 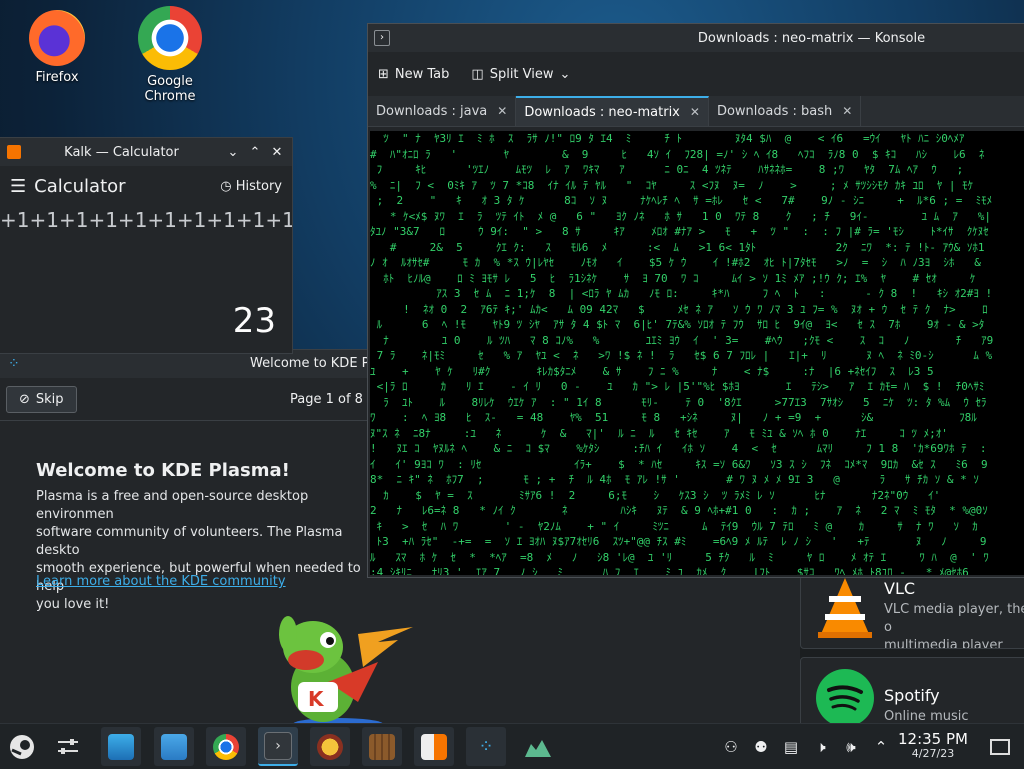 What do you see at coordinates (422, 74) in the screenshot?
I see `new-tab-label: New Tab` at bounding box center [422, 74].